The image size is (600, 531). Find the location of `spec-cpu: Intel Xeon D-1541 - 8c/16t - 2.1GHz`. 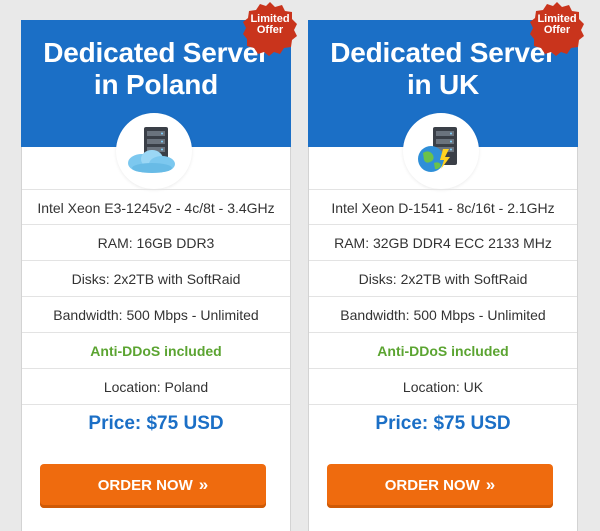

spec-cpu: Intel Xeon D-1541 - 8c/16t - 2.1GHz is located at coordinates (443, 207).